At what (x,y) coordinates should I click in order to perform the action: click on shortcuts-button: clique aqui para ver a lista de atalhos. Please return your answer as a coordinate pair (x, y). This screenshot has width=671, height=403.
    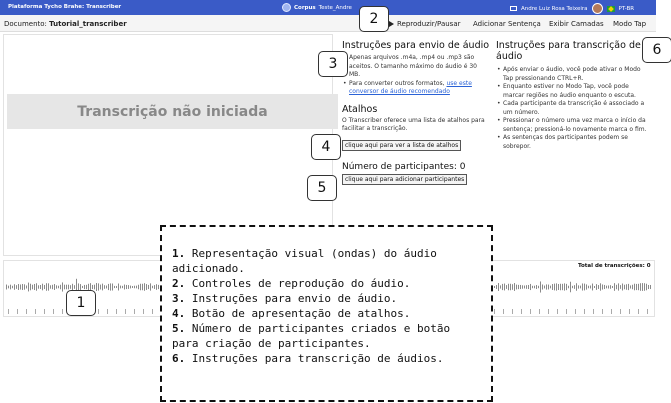
    Looking at the image, I should click on (402, 145).